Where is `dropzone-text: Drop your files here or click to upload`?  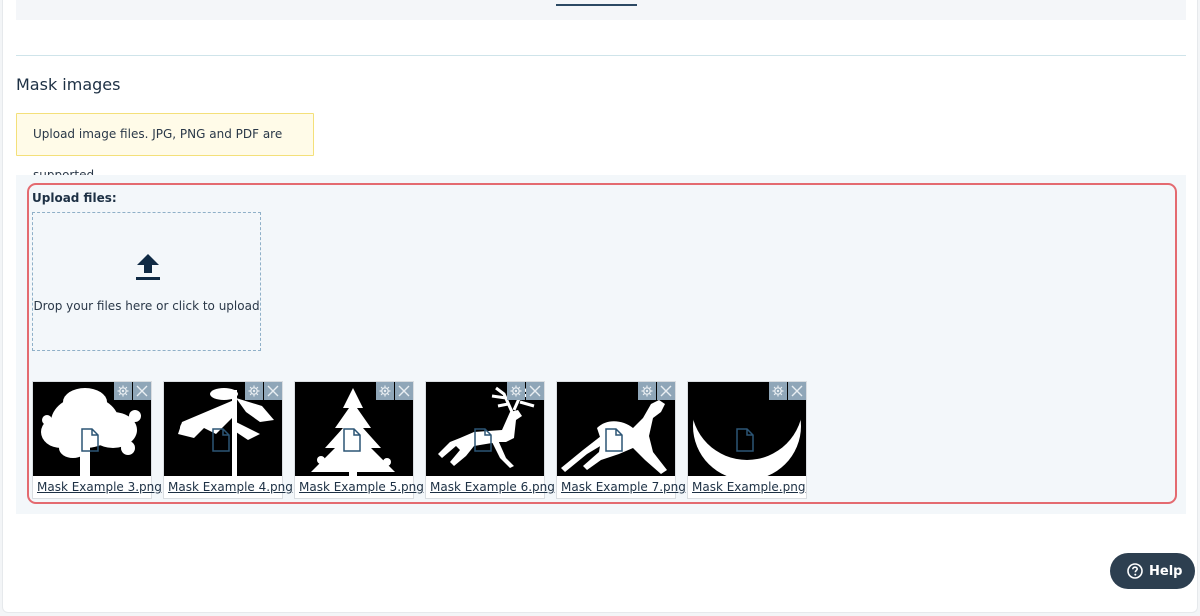 dropzone-text: Drop your files here or click to upload is located at coordinates (146, 306).